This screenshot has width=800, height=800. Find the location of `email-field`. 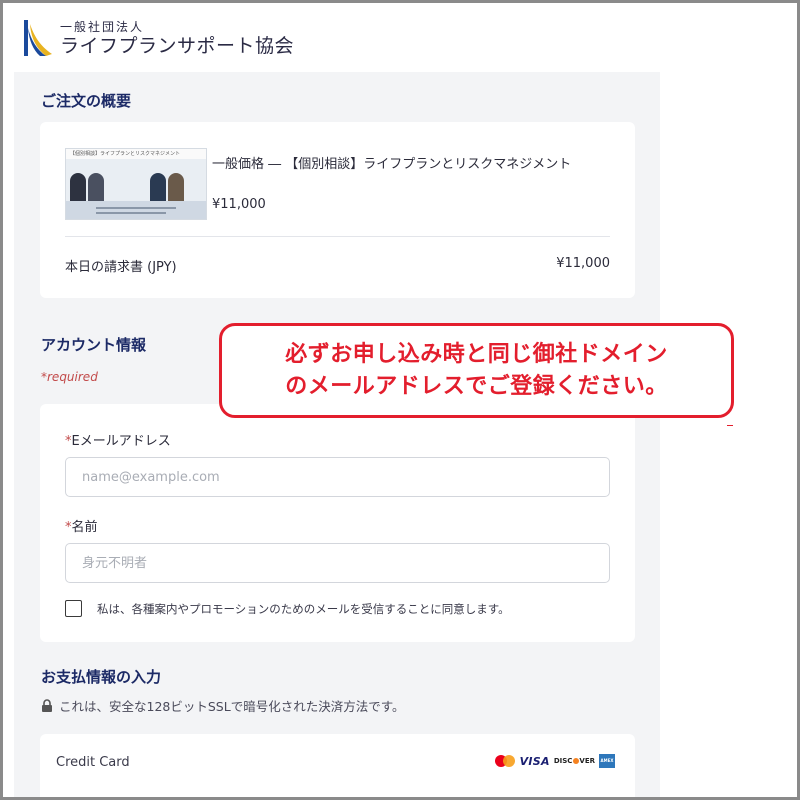

email-field is located at coordinates (337, 477).